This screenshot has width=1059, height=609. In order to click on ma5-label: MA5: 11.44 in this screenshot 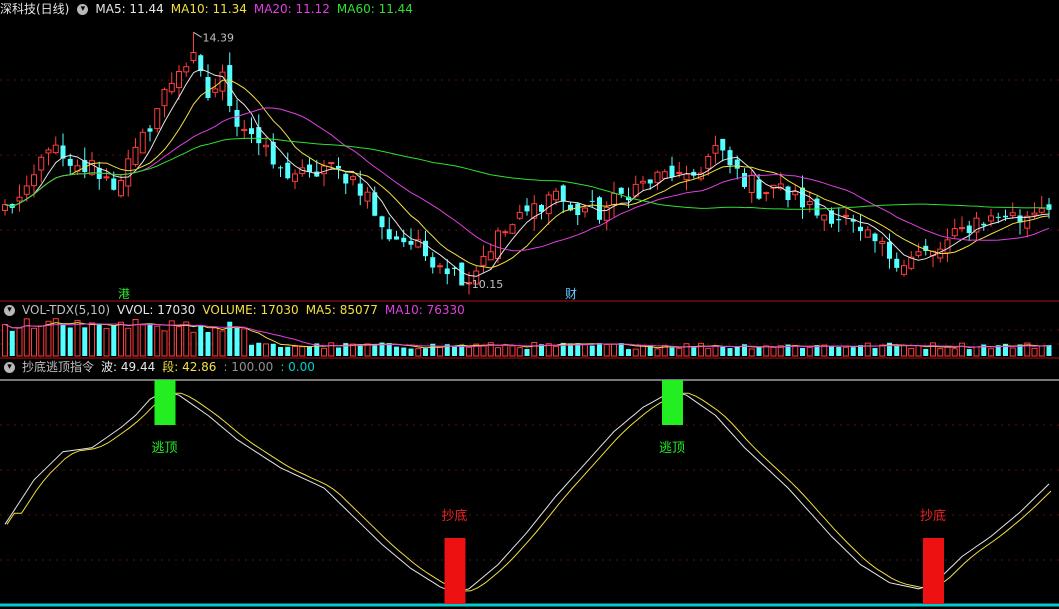, I will do `click(129, 9)`.